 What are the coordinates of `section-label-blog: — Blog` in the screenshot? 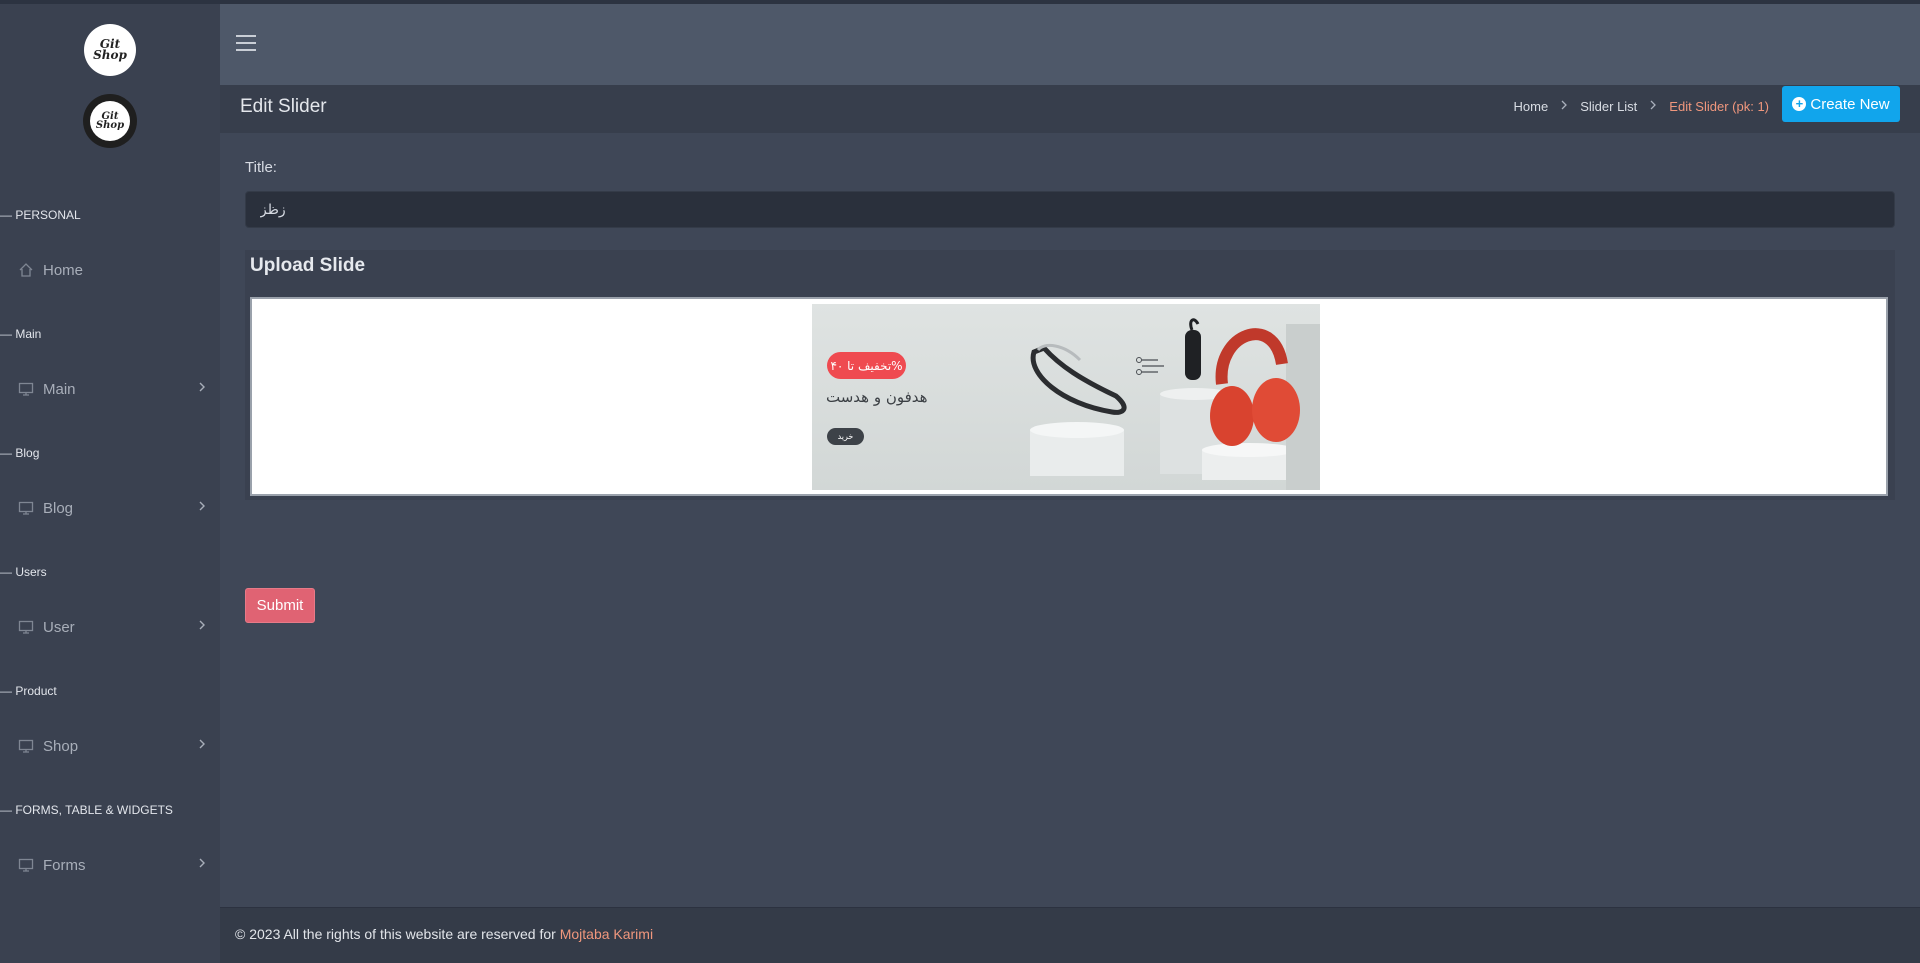 It's located at (19, 453).